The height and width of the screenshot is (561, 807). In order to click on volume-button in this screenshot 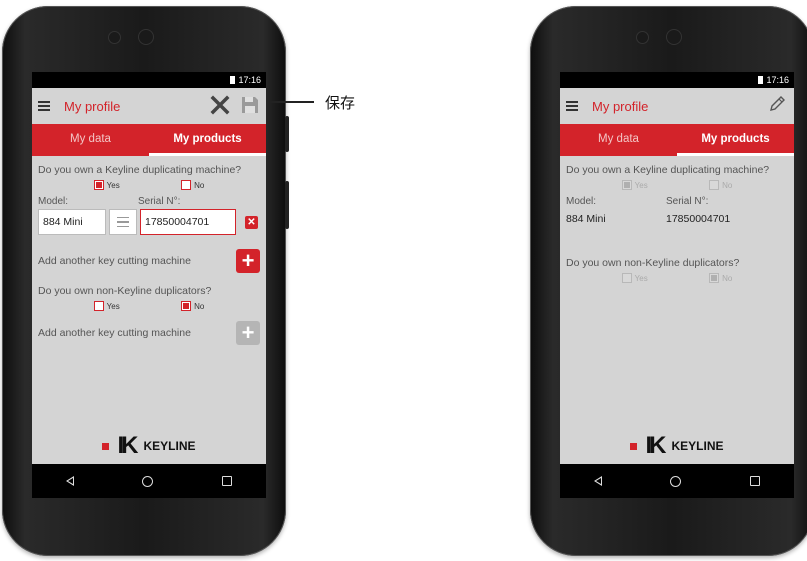, I will do `click(287, 134)`.